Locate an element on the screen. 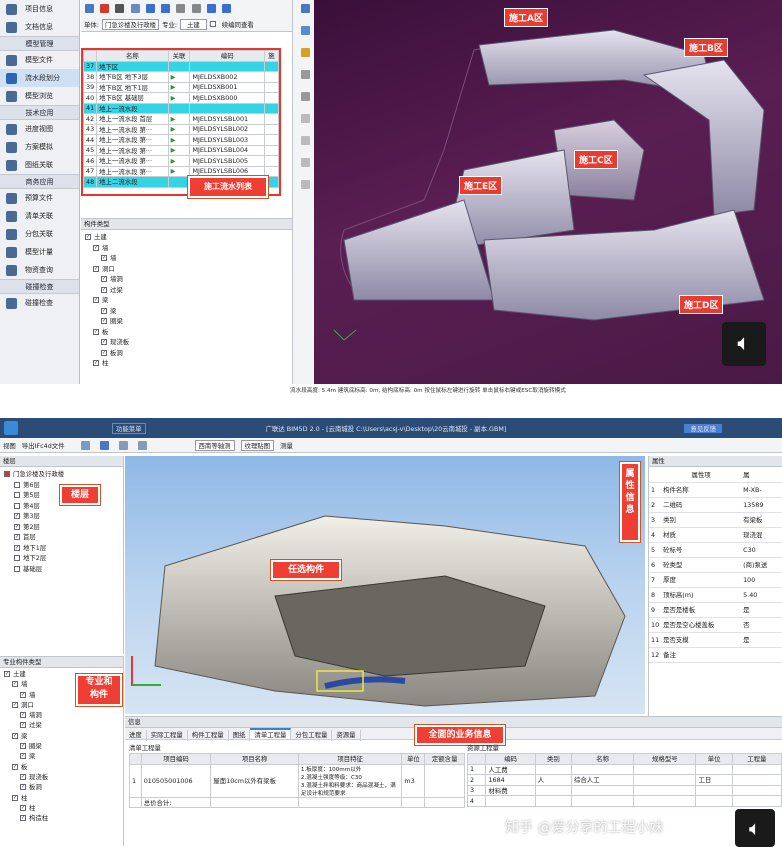 The width and height of the screenshot is (782, 847). speaker-icon: 🔈︎ is located at coordinates (744, 344).